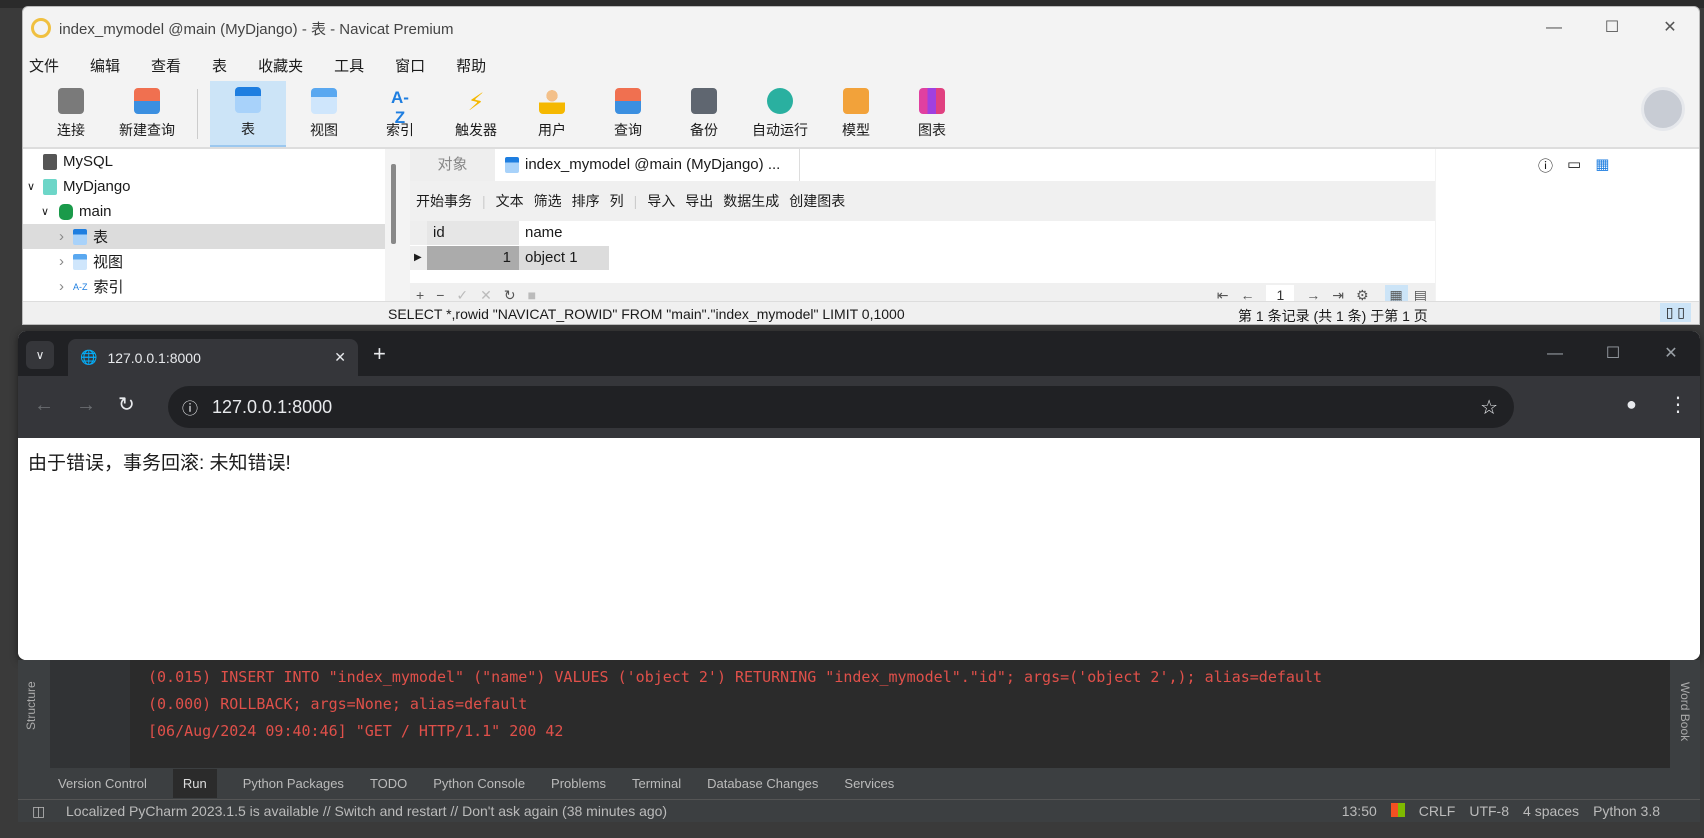 Image resolution: width=1704 pixels, height=838 pixels. What do you see at coordinates (751, 201) in the screenshot?
I see `data-generation-button: 数据生成` at bounding box center [751, 201].